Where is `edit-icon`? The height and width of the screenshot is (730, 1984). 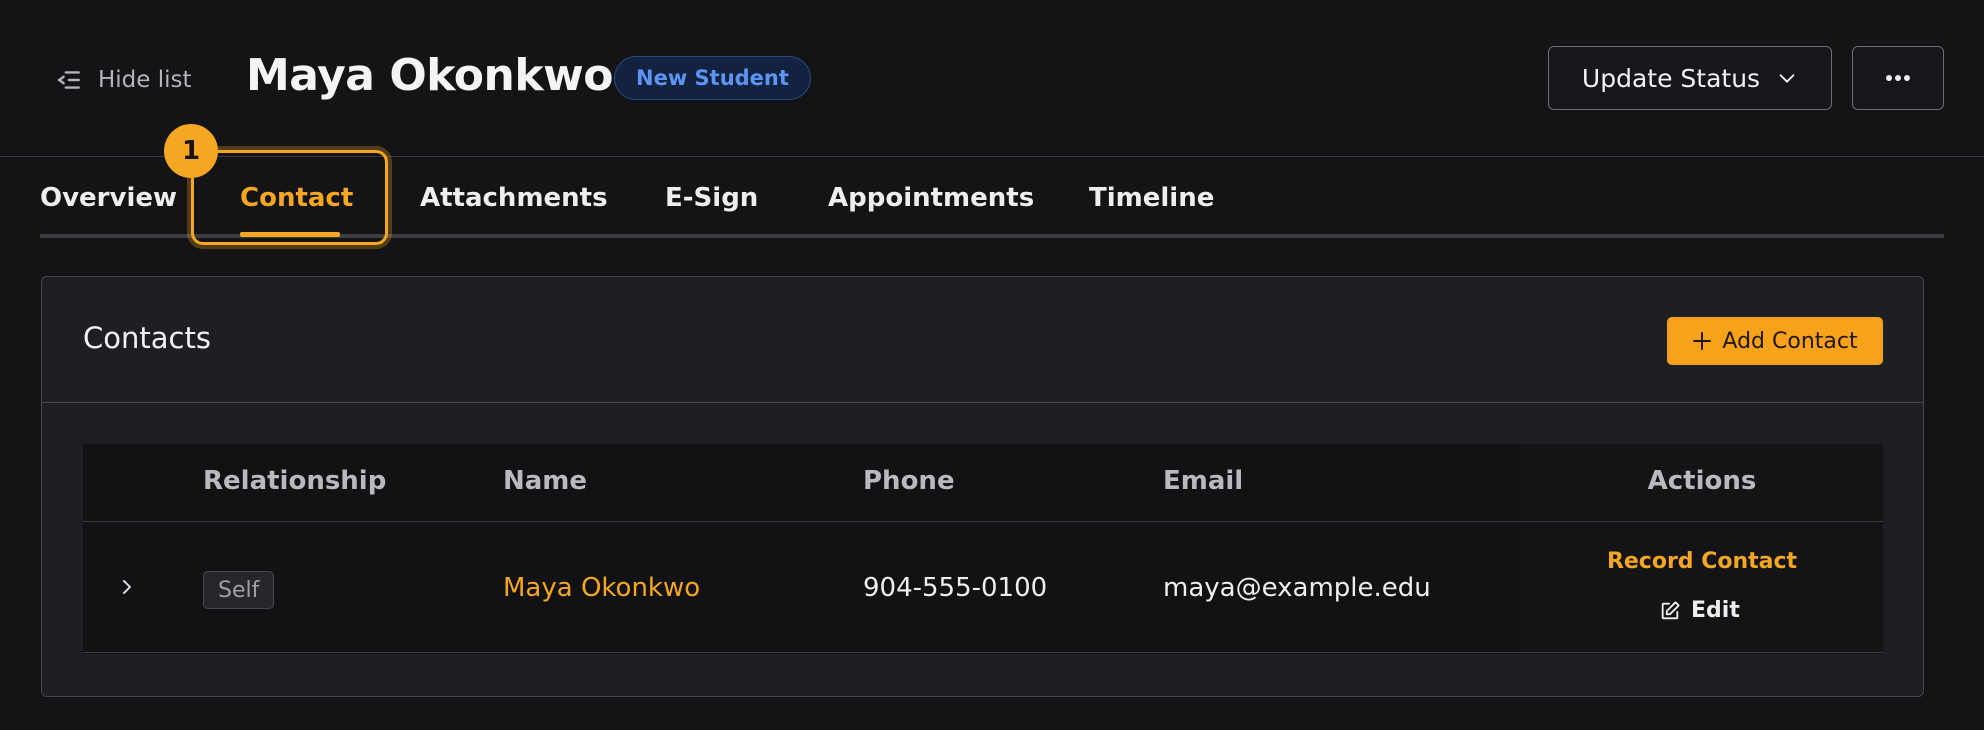
edit-icon is located at coordinates (1670, 609).